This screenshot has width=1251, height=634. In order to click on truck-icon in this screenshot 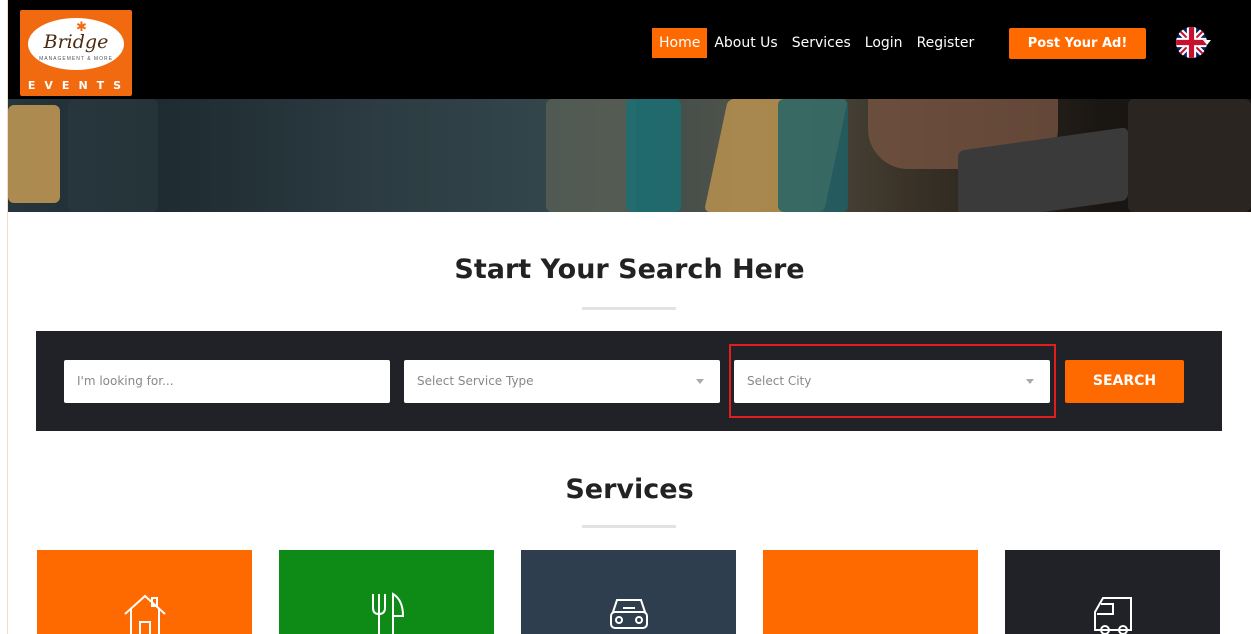, I will do `click(1112, 615)`.